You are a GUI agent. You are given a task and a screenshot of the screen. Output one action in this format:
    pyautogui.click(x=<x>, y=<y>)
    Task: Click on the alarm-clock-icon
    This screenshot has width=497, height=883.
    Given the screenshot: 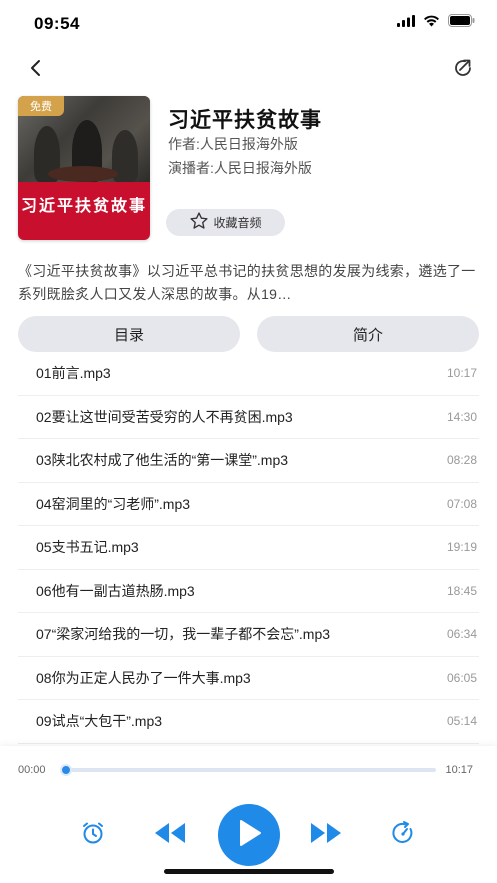 What is the action you would take?
    pyautogui.click(x=93, y=835)
    